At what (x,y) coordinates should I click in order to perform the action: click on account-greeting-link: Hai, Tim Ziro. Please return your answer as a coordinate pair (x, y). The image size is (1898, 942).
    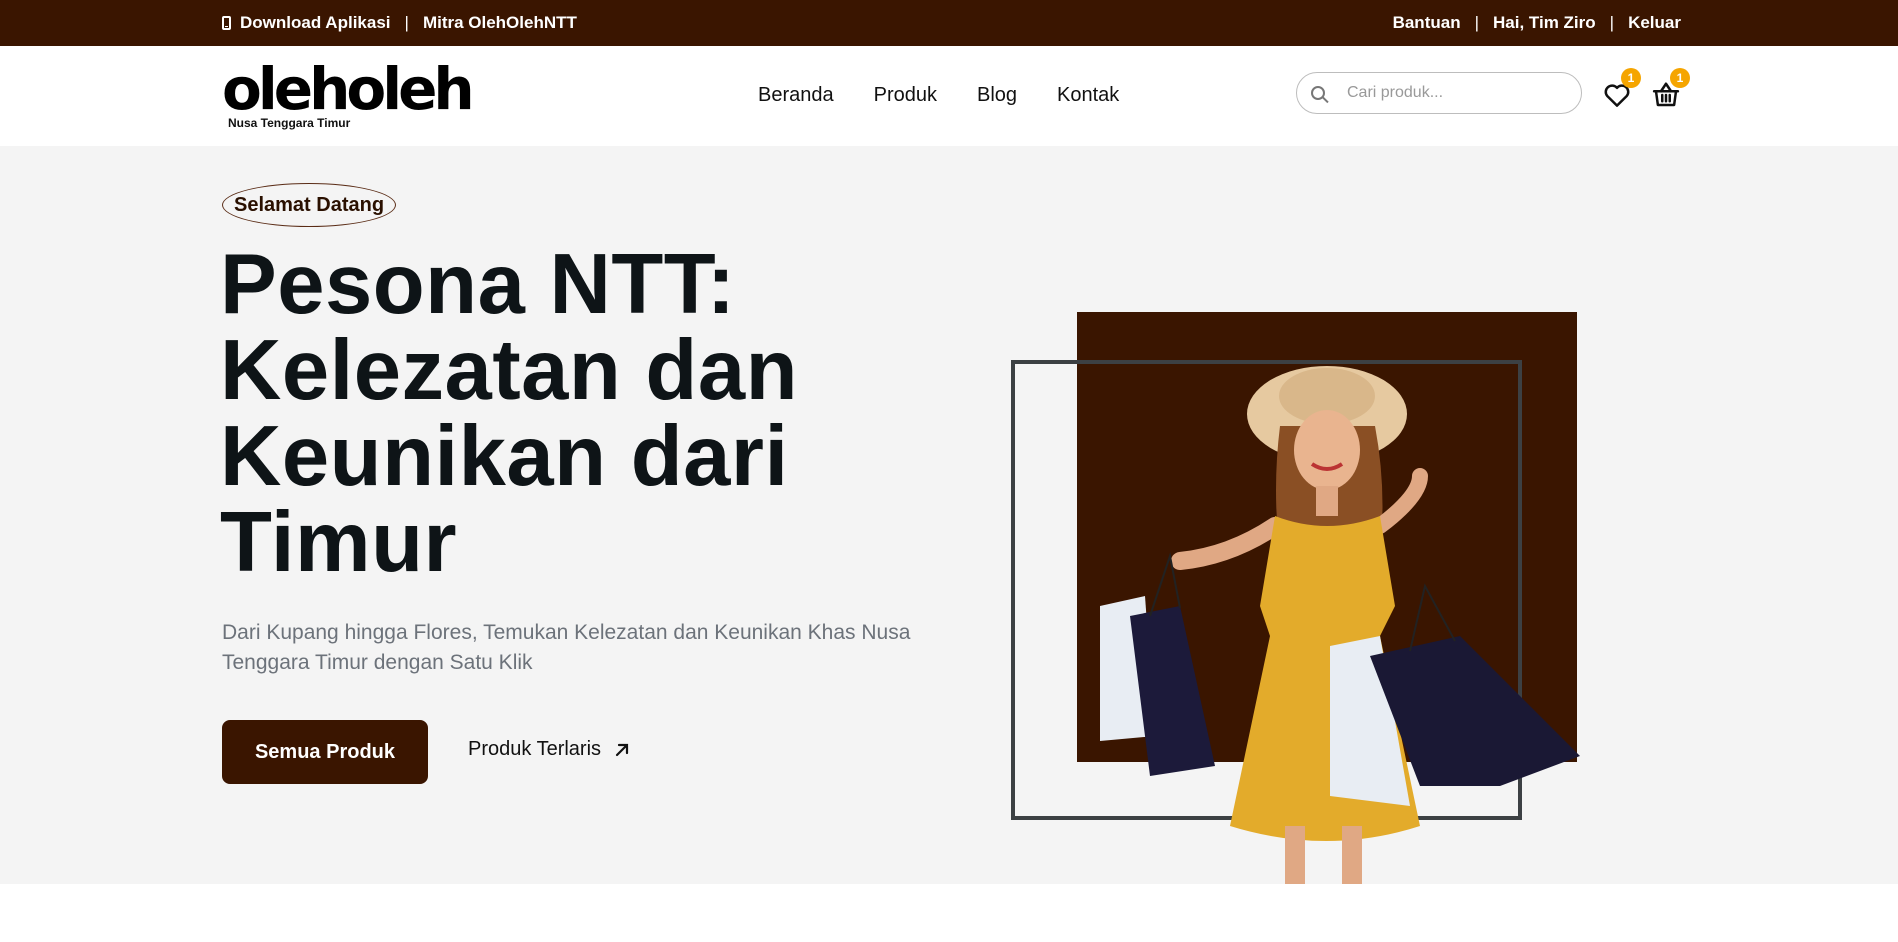
    Looking at the image, I should click on (1544, 23).